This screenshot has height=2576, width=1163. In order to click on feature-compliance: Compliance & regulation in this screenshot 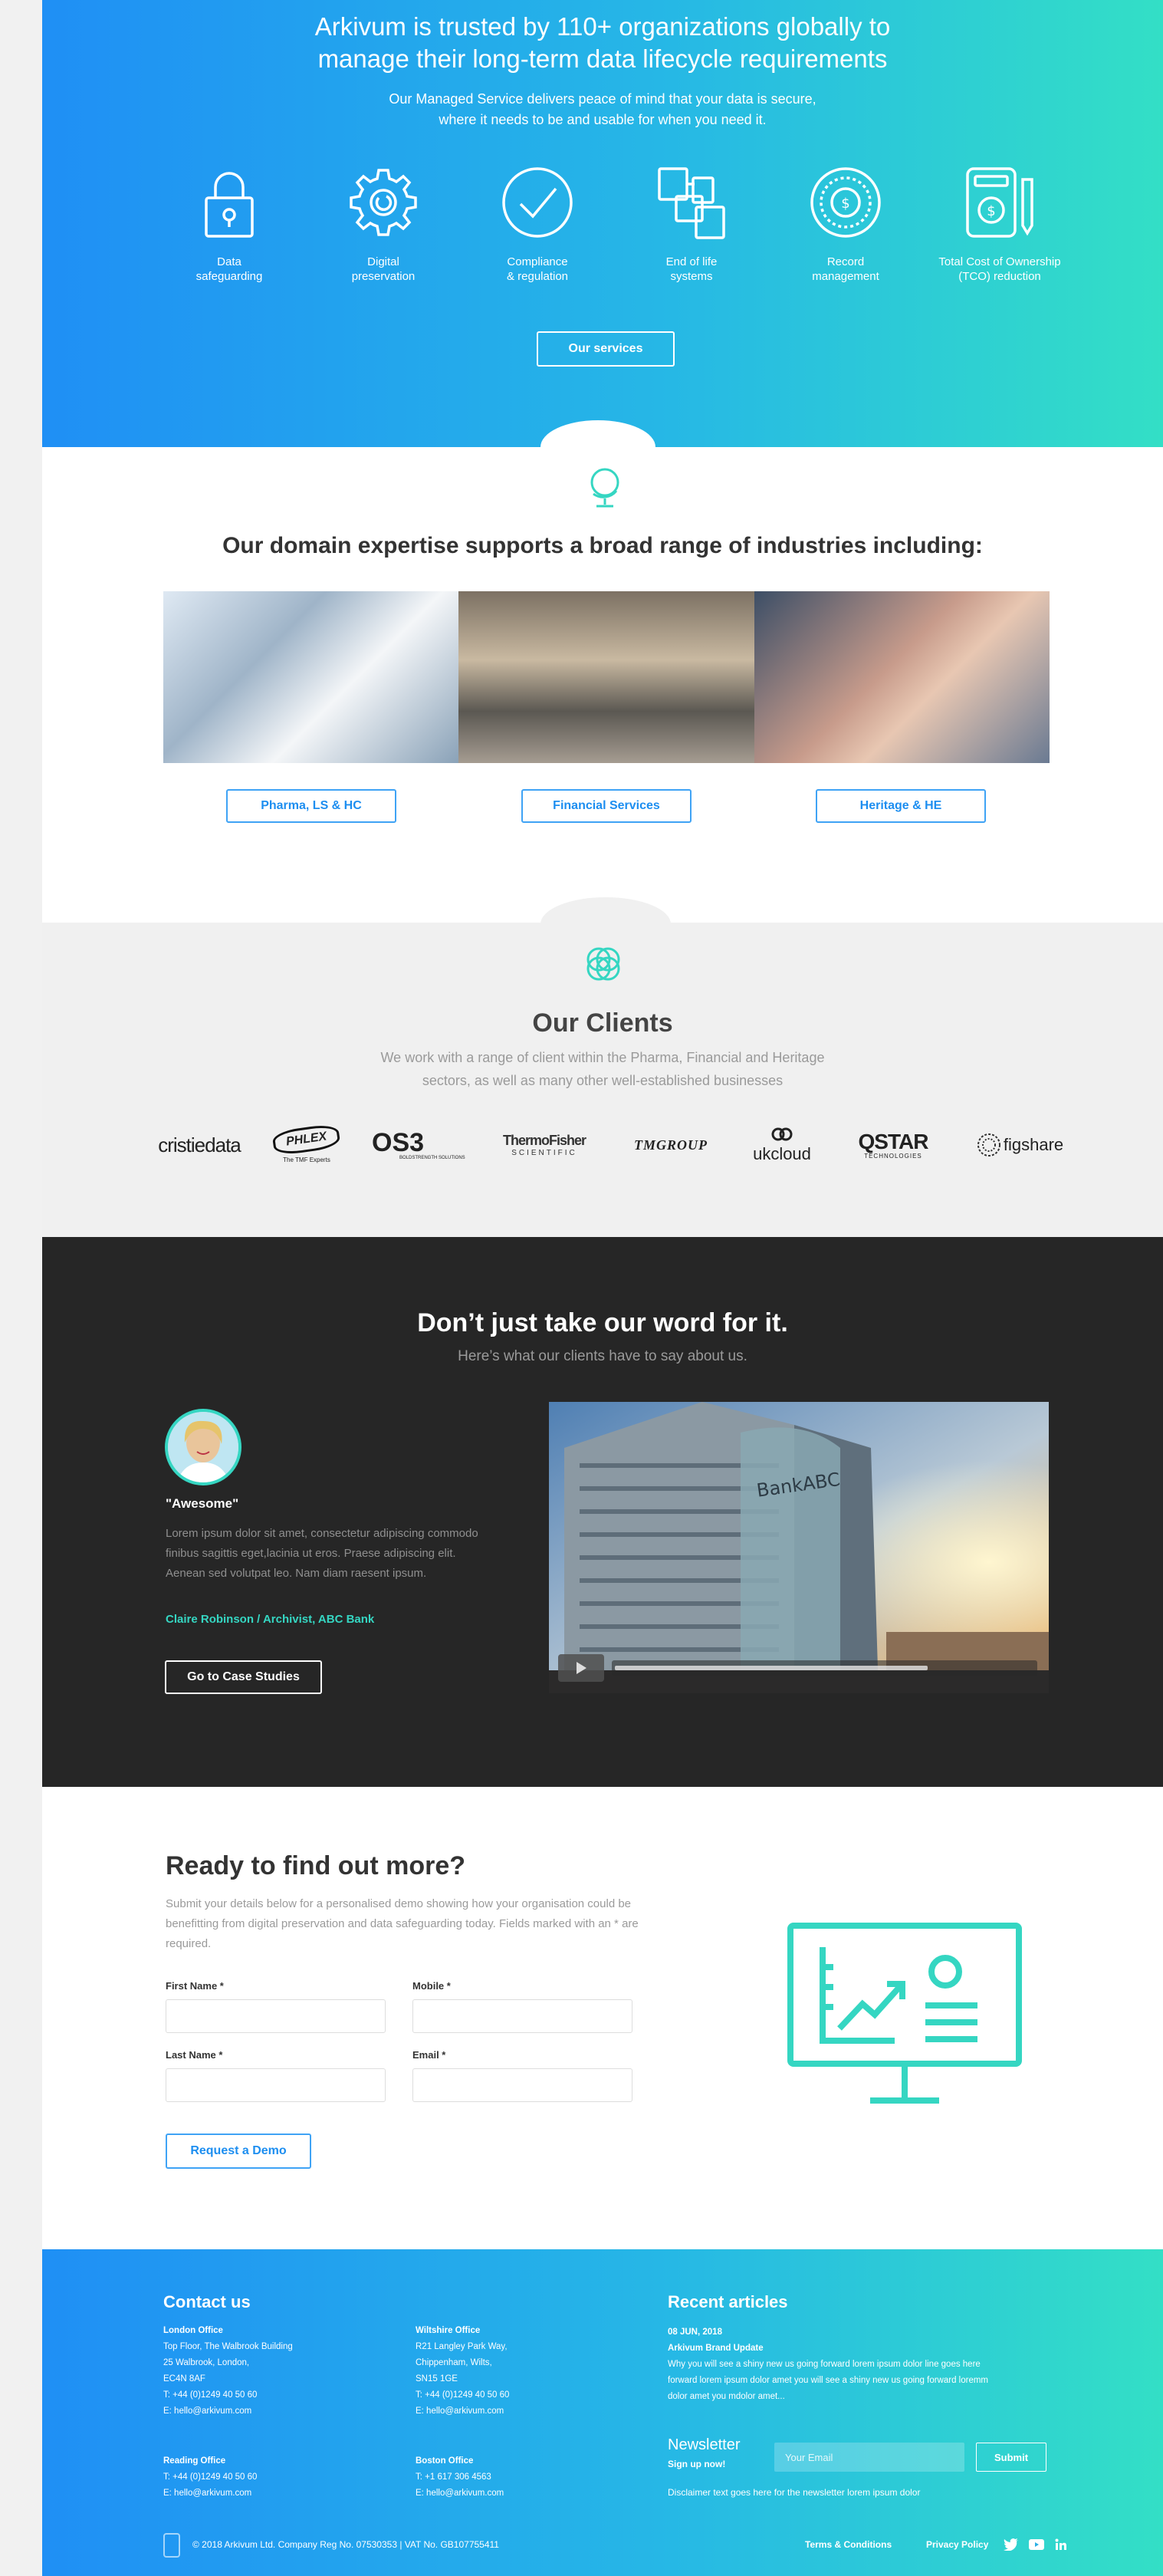, I will do `click(537, 224)`.